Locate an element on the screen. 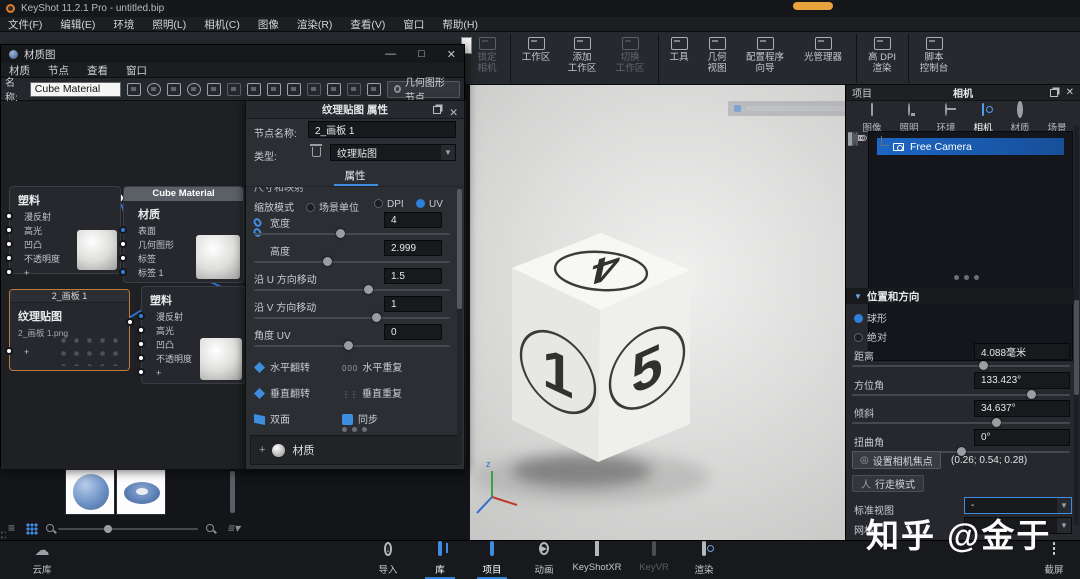 The image size is (1080, 579). azimuth-input: 133.423° is located at coordinates (1022, 380).